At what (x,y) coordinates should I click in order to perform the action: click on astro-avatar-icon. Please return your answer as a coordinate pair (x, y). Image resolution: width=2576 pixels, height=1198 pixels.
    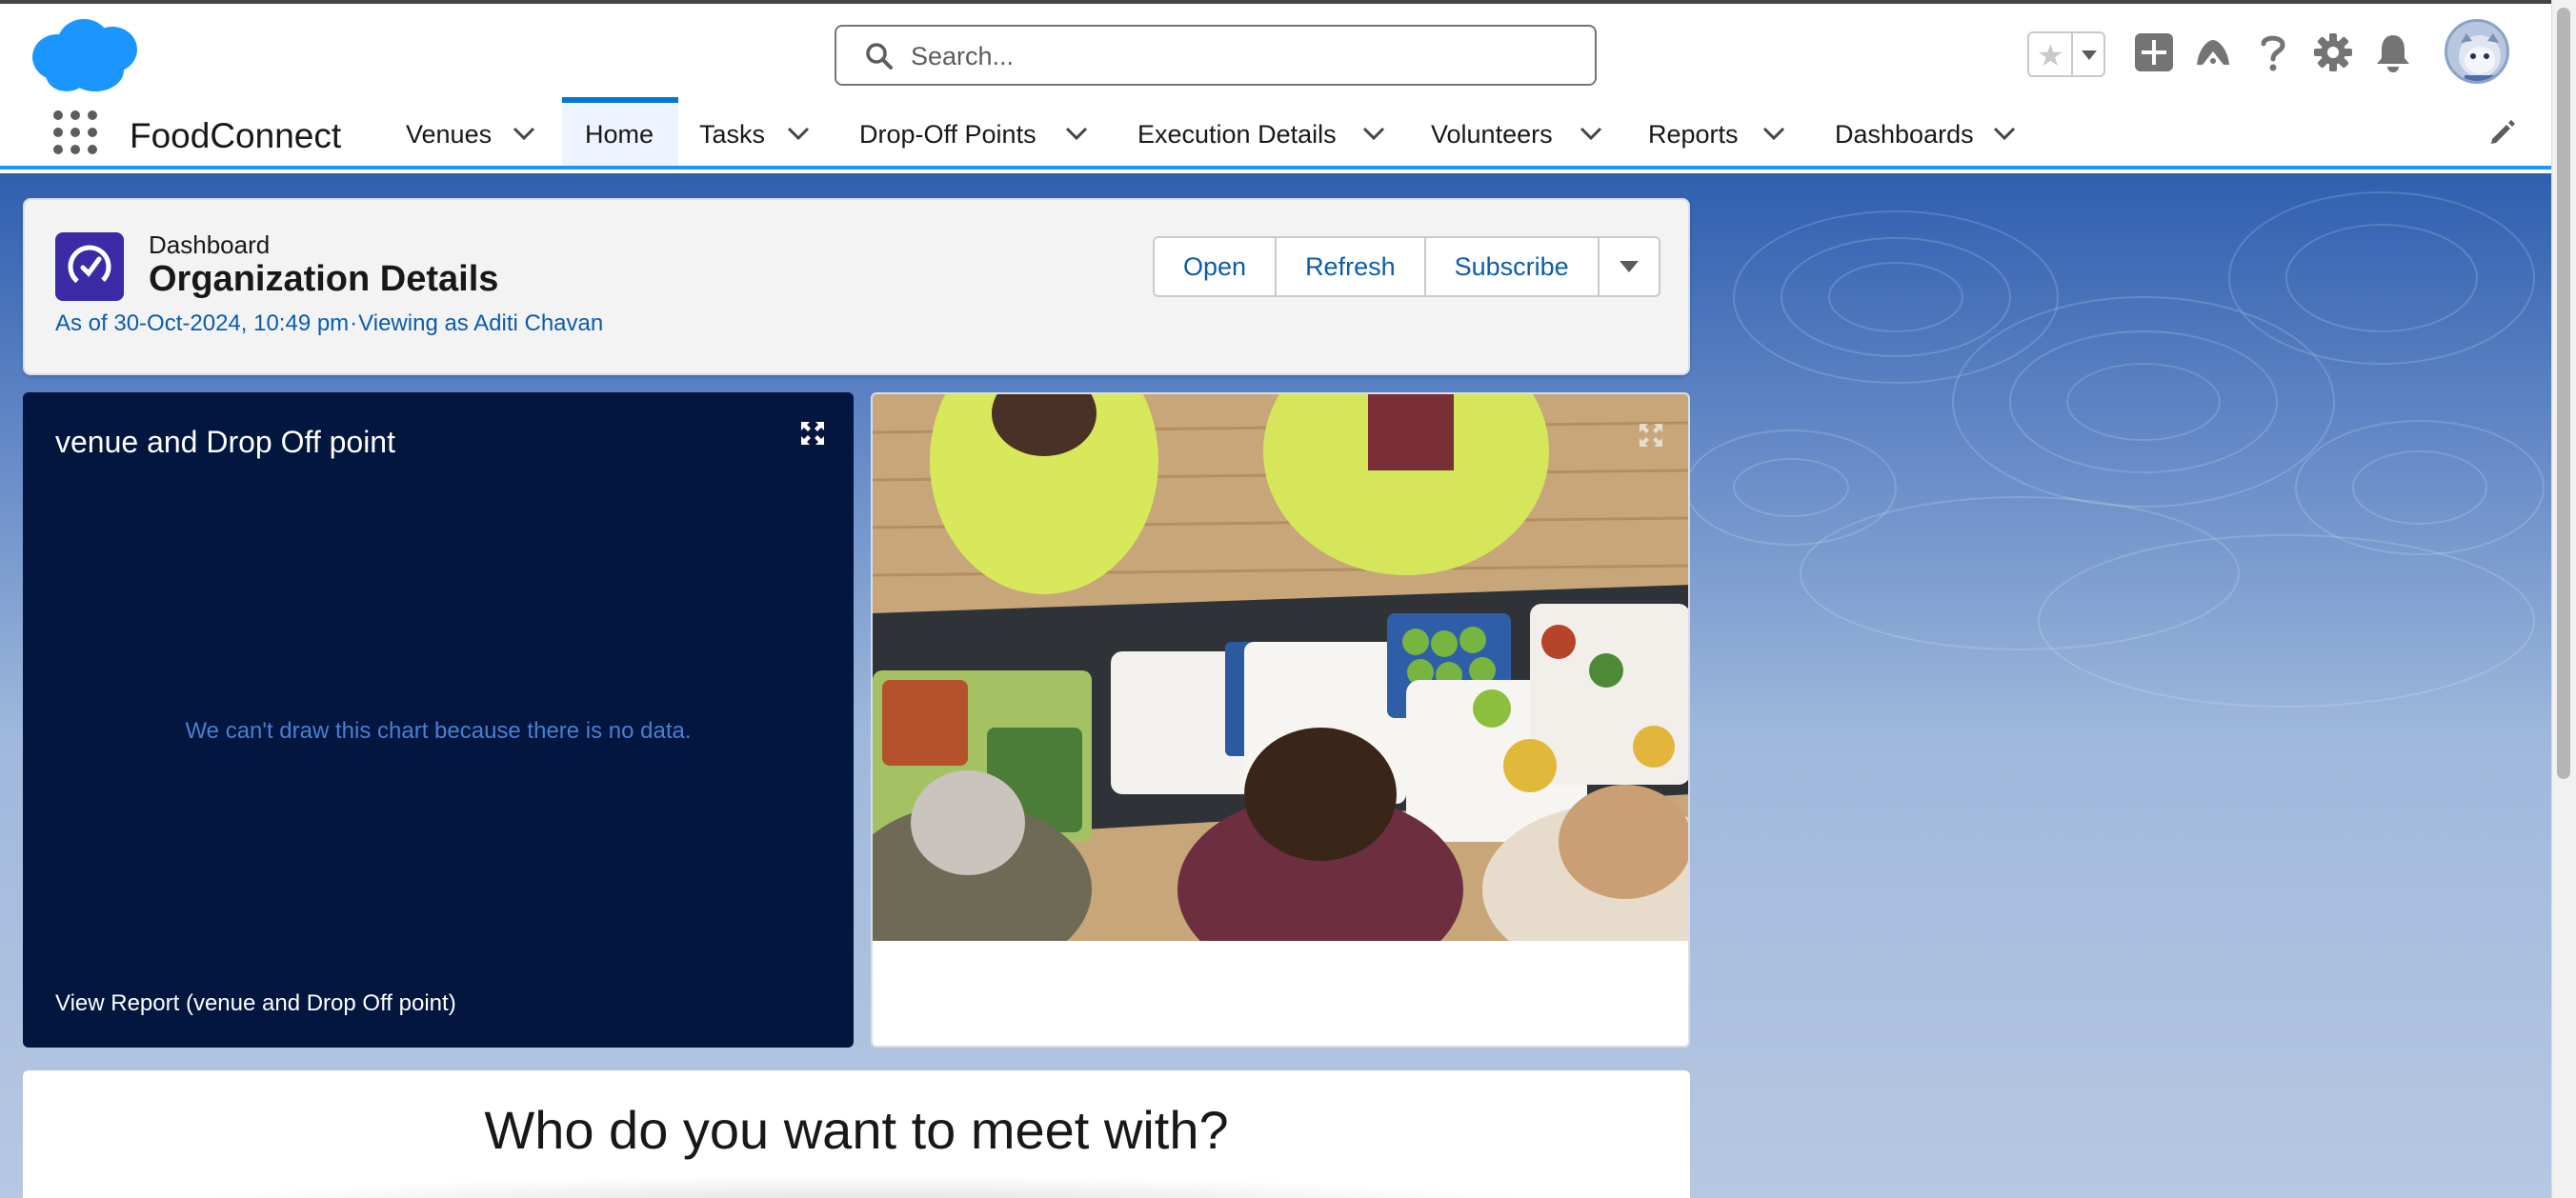
    Looking at the image, I should click on (2480, 57).